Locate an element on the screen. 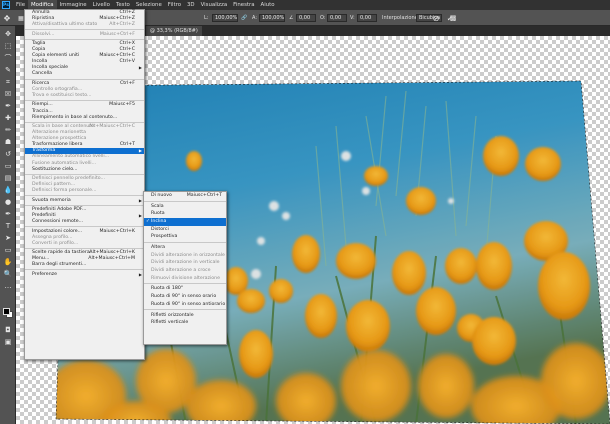  menu-item-label: Inclina is located at coordinates (159, 222).